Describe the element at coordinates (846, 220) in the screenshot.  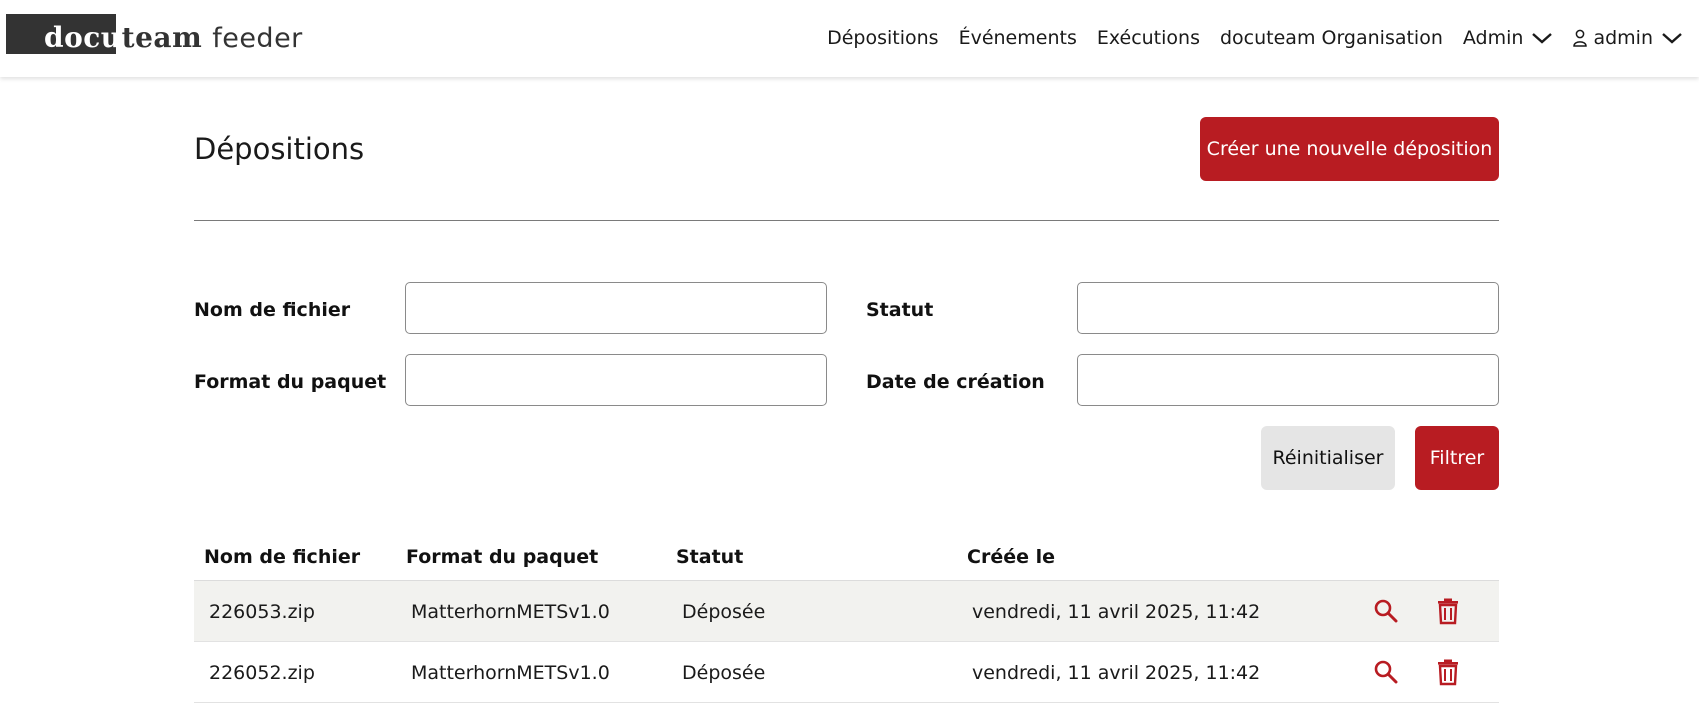
I see `divider` at that location.